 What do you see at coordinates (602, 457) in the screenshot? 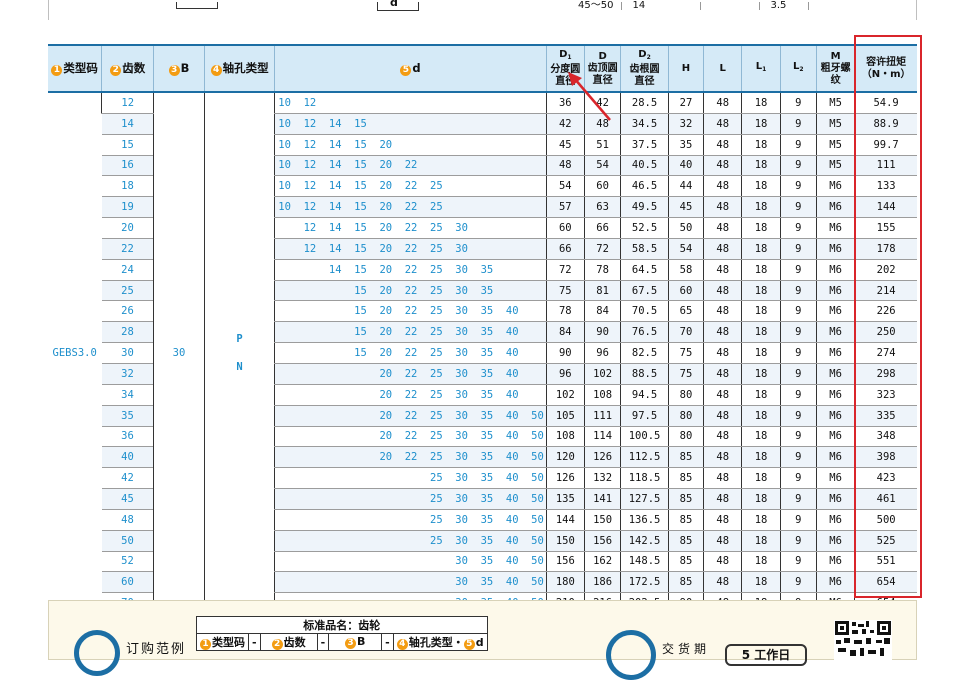
I see `d-cell: 126` at bounding box center [602, 457].